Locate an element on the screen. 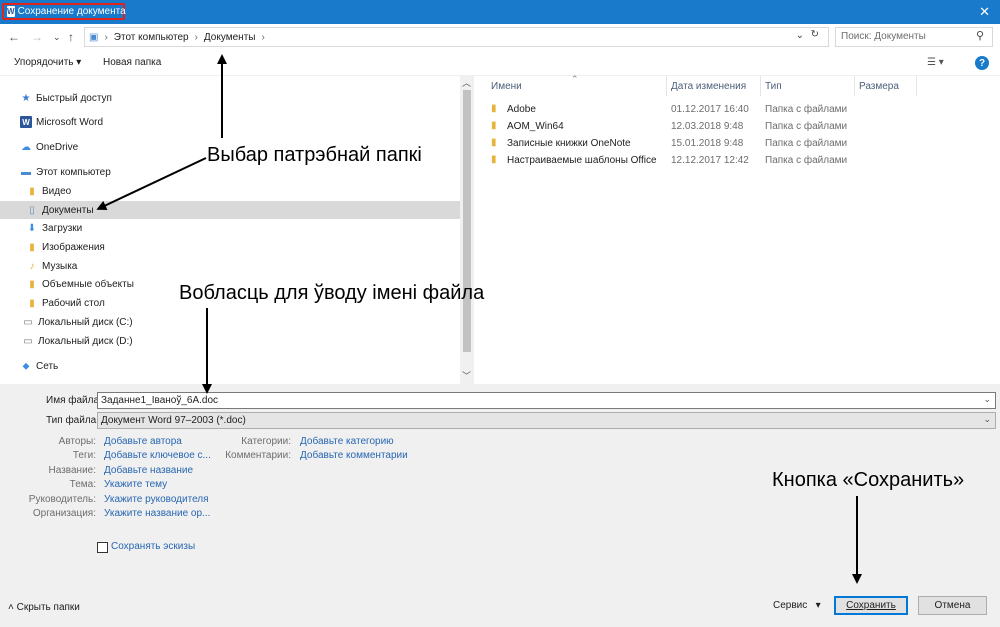 The image size is (1000, 627). annotation-save-button: Кнопка «Сохранить» is located at coordinates (868, 480).